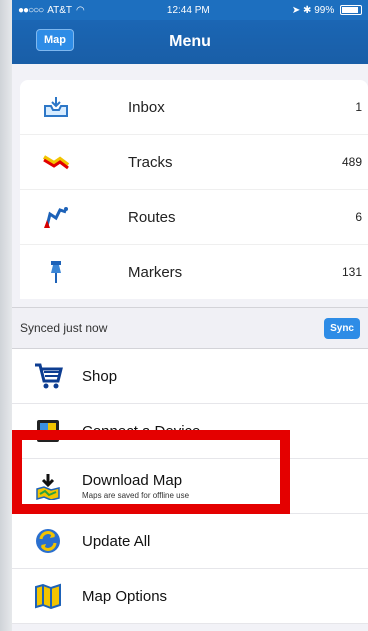 The width and height of the screenshot is (368, 631). What do you see at coordinates (100, 376) in the screenshot?
I see `menu-item-label: Shop` at bounding box center [100, 376].